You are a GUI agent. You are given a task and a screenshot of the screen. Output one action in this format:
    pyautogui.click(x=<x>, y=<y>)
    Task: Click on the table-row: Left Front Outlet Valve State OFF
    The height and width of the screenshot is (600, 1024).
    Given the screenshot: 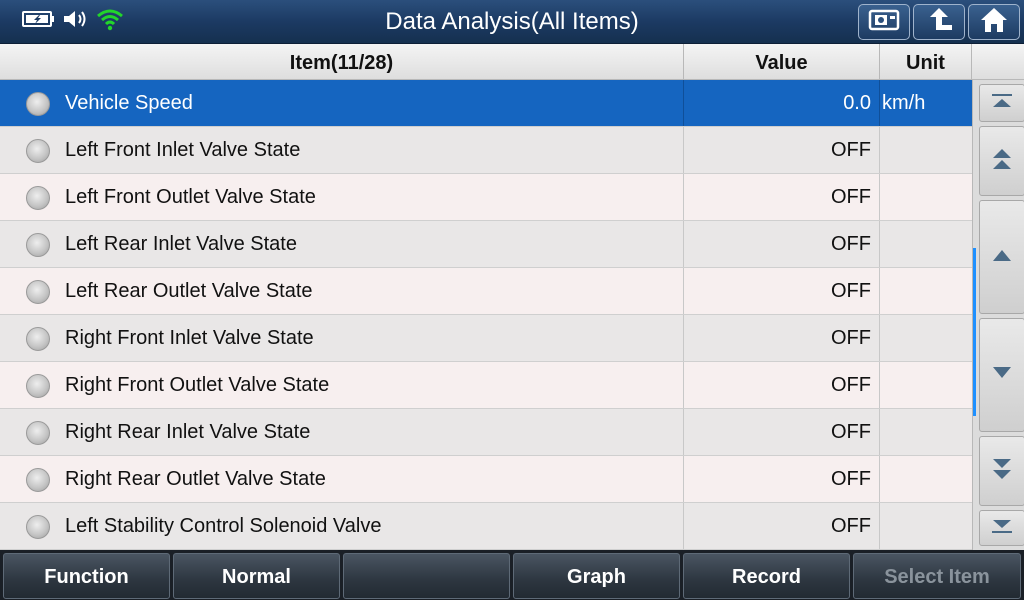 What is the action you would take?
    pyautogui.click(x=486, y=197)
    